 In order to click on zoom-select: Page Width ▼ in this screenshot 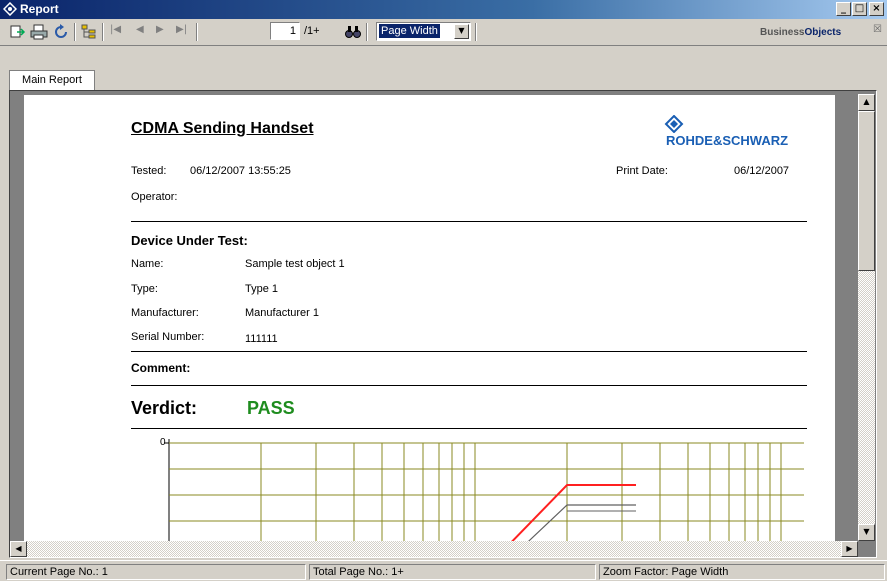, I will do `click(423, 31)`.